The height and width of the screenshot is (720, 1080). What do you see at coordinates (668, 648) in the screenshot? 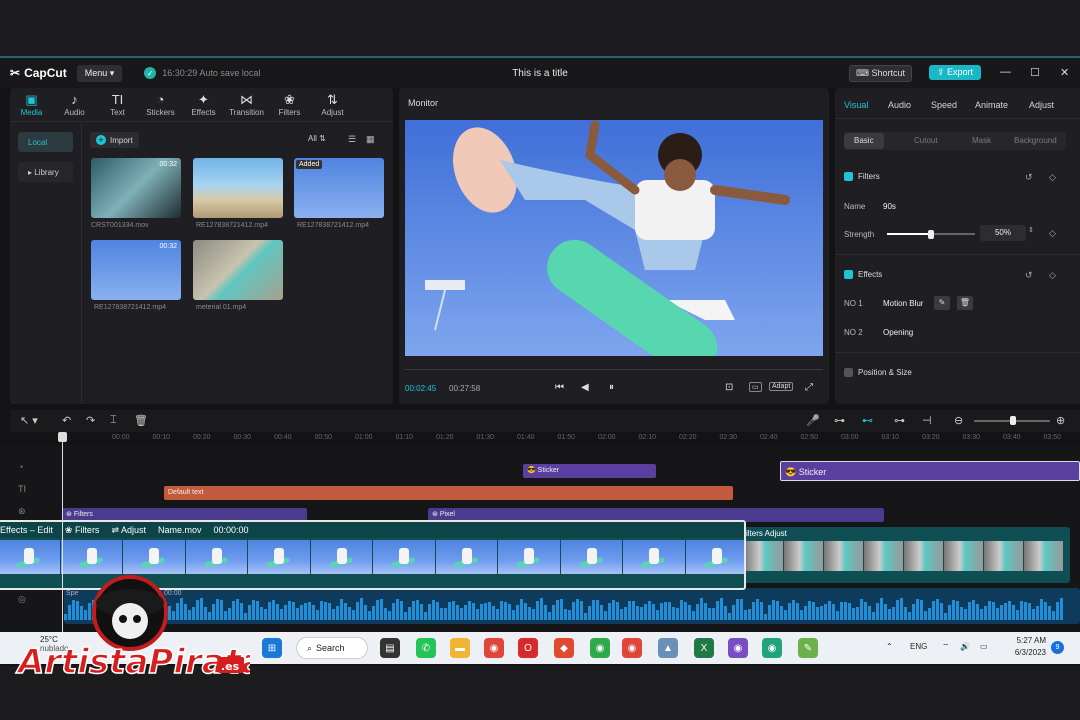
I see `photos-icon: ▲` at bounding box center [668, 648].